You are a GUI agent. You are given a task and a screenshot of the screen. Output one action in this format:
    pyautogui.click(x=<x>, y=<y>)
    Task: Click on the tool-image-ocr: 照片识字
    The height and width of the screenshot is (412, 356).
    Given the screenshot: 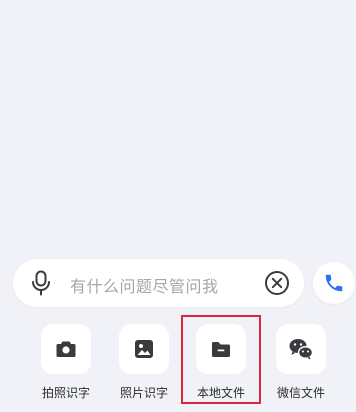 What is the action you would take?
    pyautogui.click(x=144, y=362)
    